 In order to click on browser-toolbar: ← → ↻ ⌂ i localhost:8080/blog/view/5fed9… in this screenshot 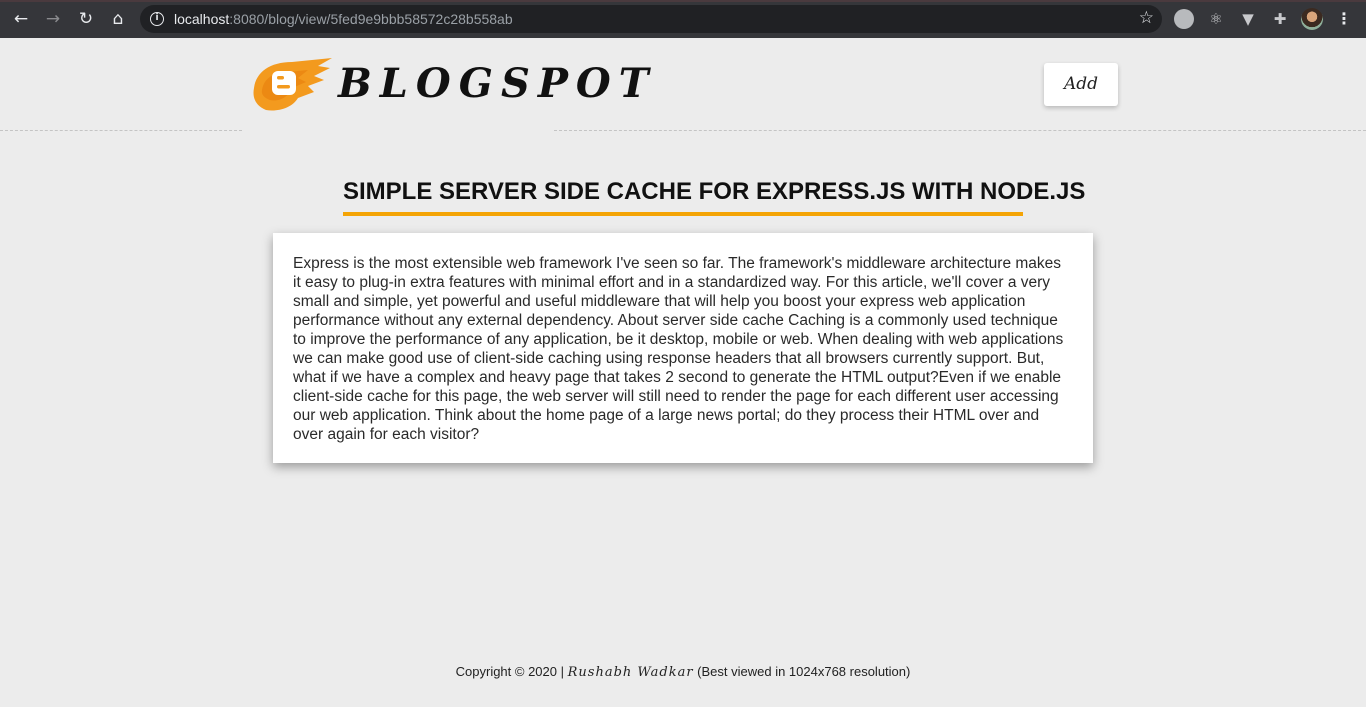, I will do `click(683, 19)`.